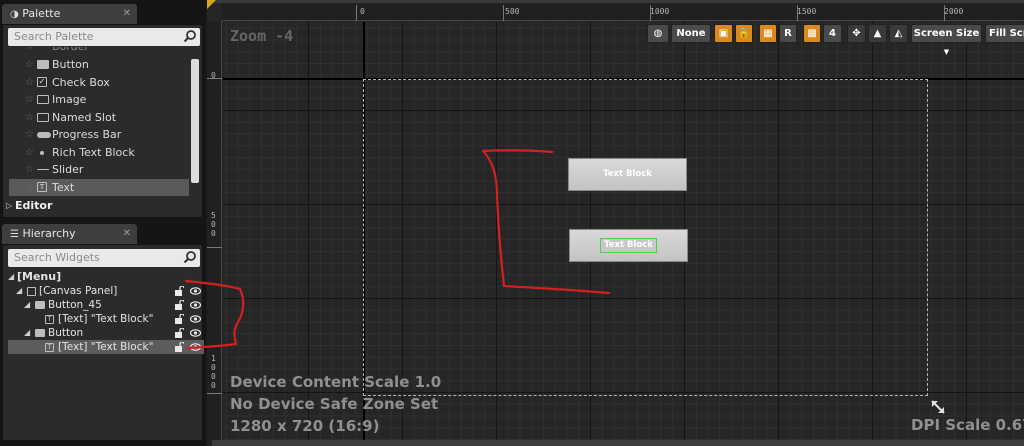  I want to click on r-toggle-button: R, so click(788, 33).